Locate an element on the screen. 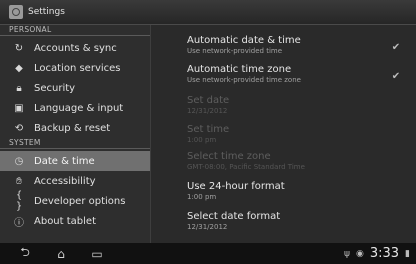  sidebar-item-security: 🔒︎ Security is located at coordinates (75, 88).